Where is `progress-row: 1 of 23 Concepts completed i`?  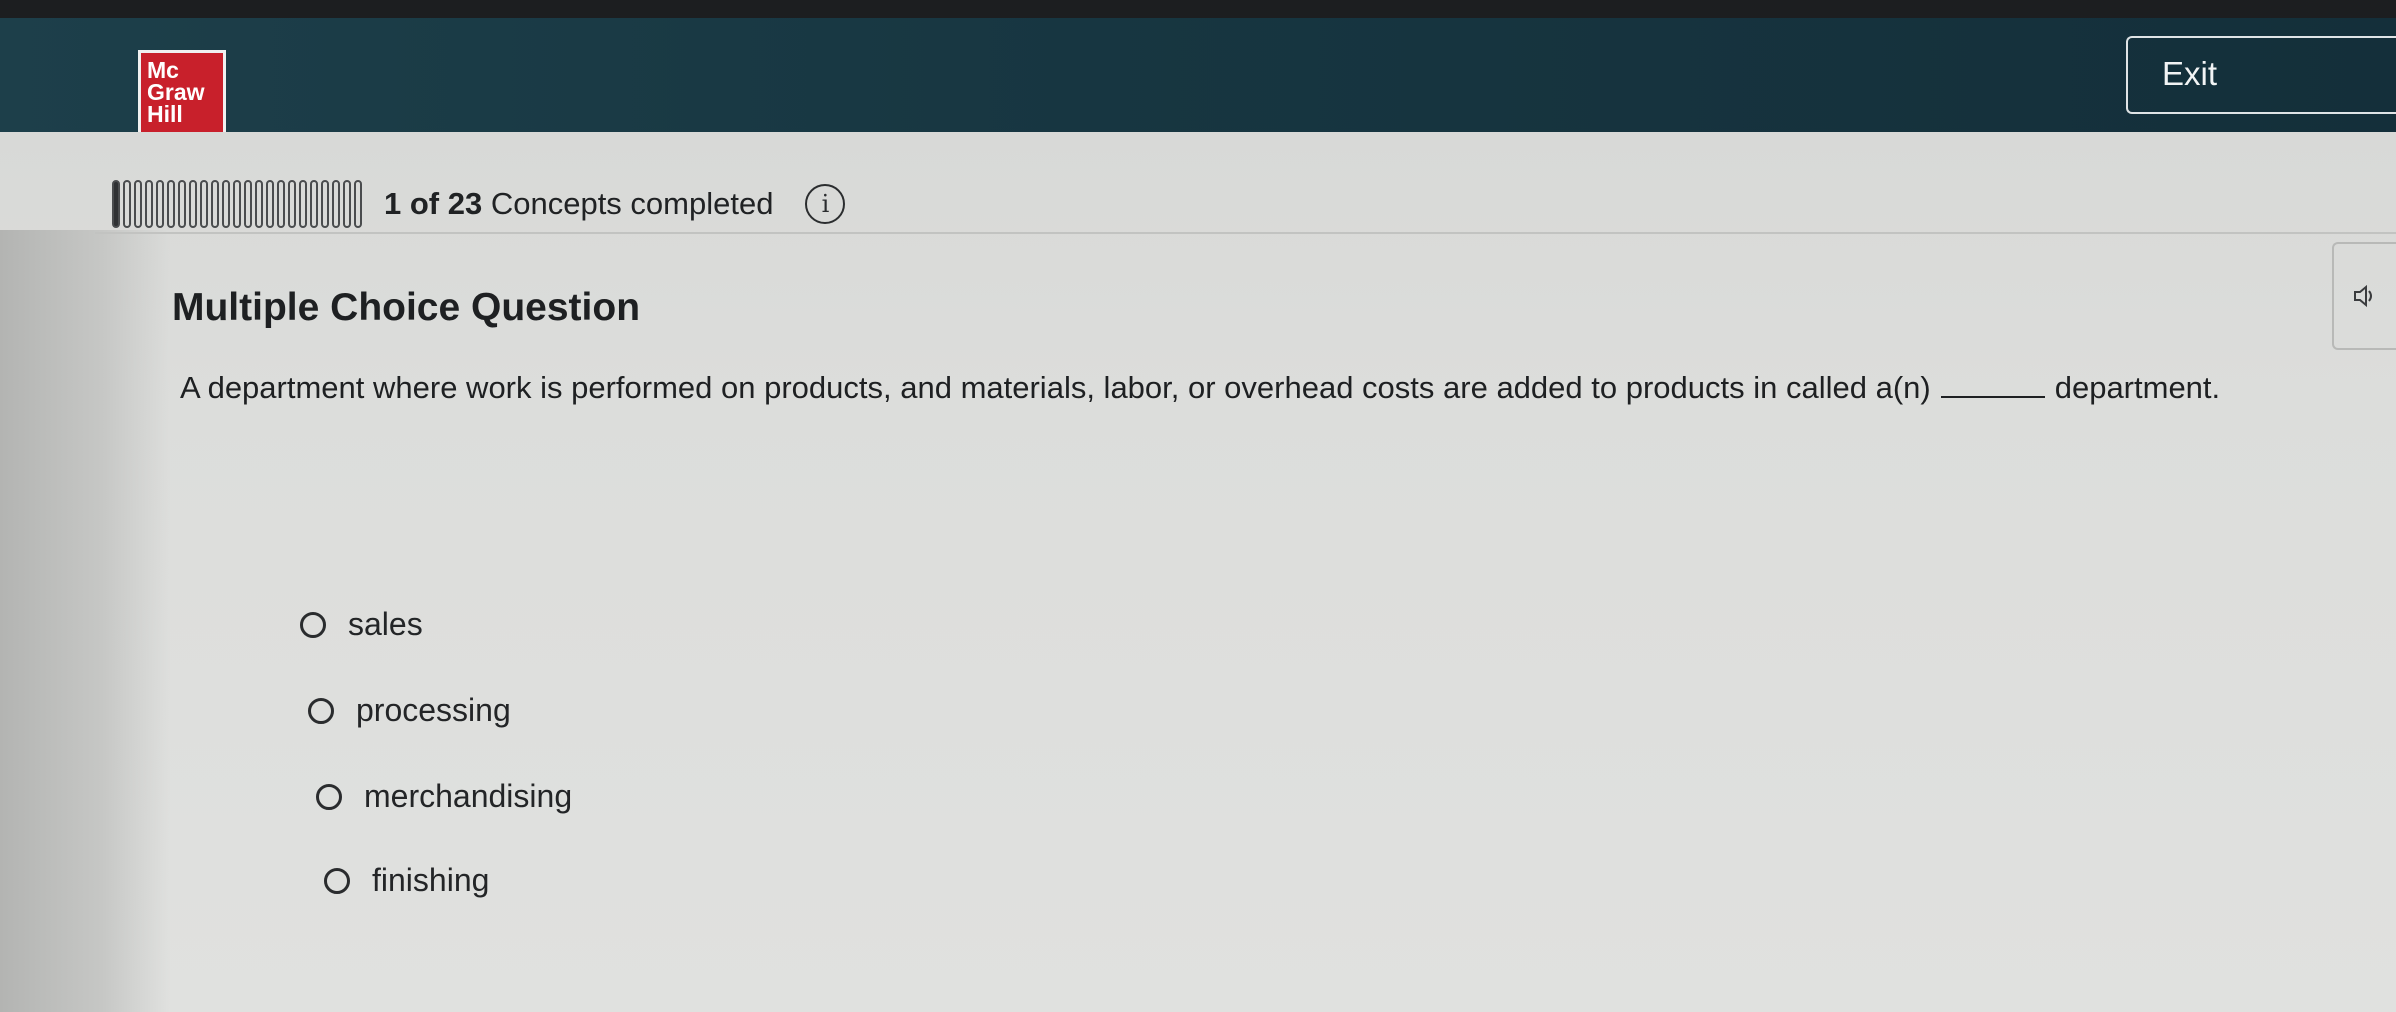
progress-row: 1 of 23 Concepts completed i is located at coordinates (479, 204).